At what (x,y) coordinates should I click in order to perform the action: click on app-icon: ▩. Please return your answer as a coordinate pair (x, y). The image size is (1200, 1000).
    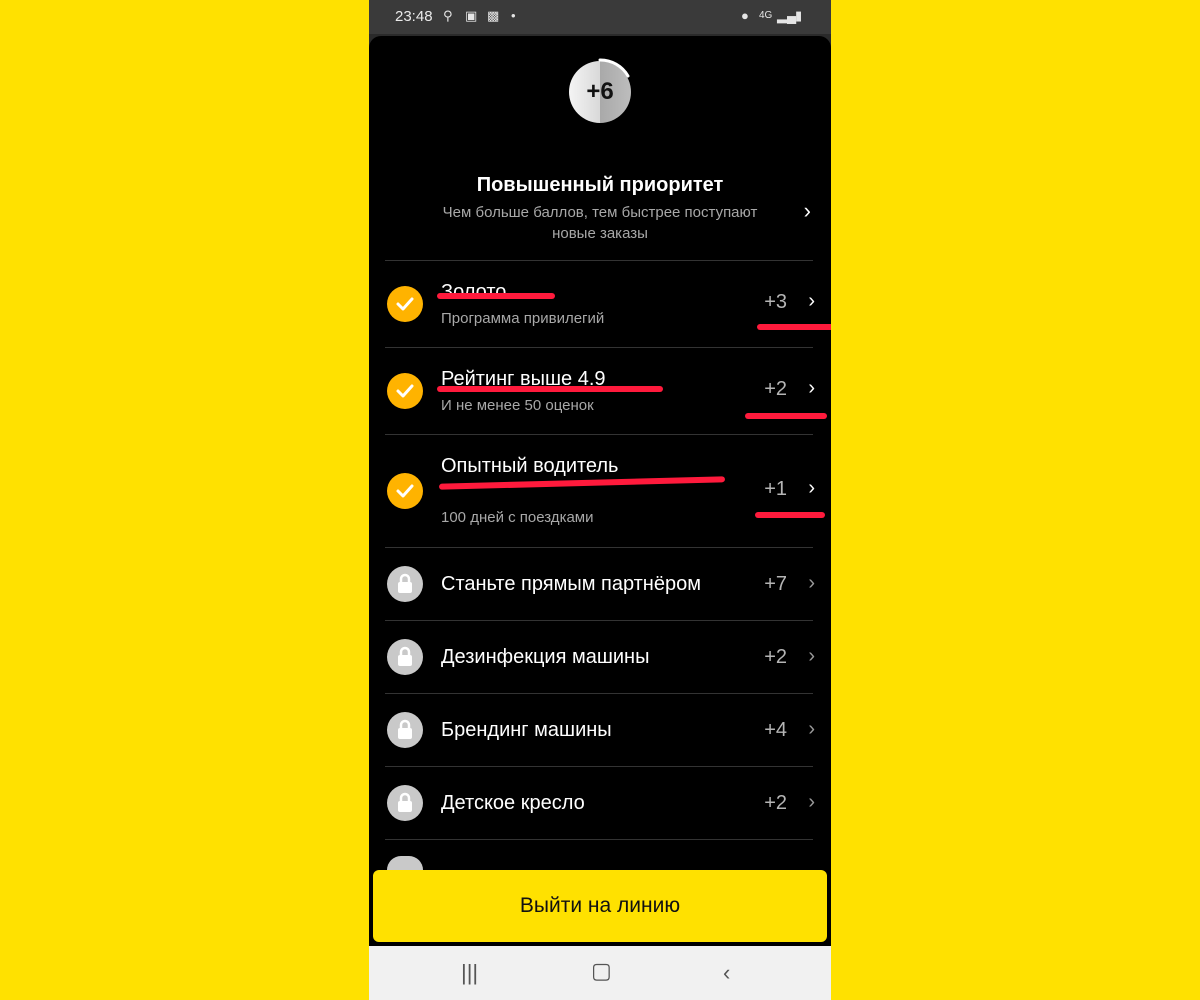
    Looking at the image, I should click on (493, 15).